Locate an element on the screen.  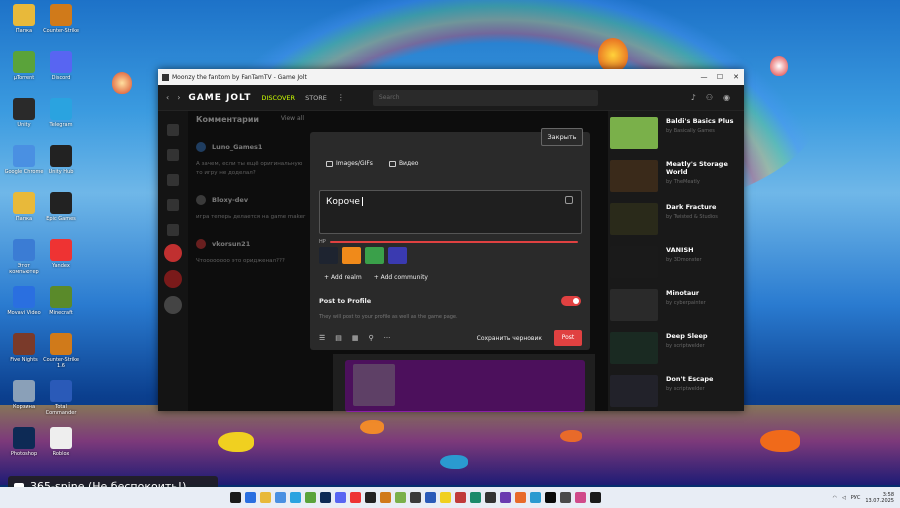
desktop-icon: Discord is located at coordinates (61, 74).